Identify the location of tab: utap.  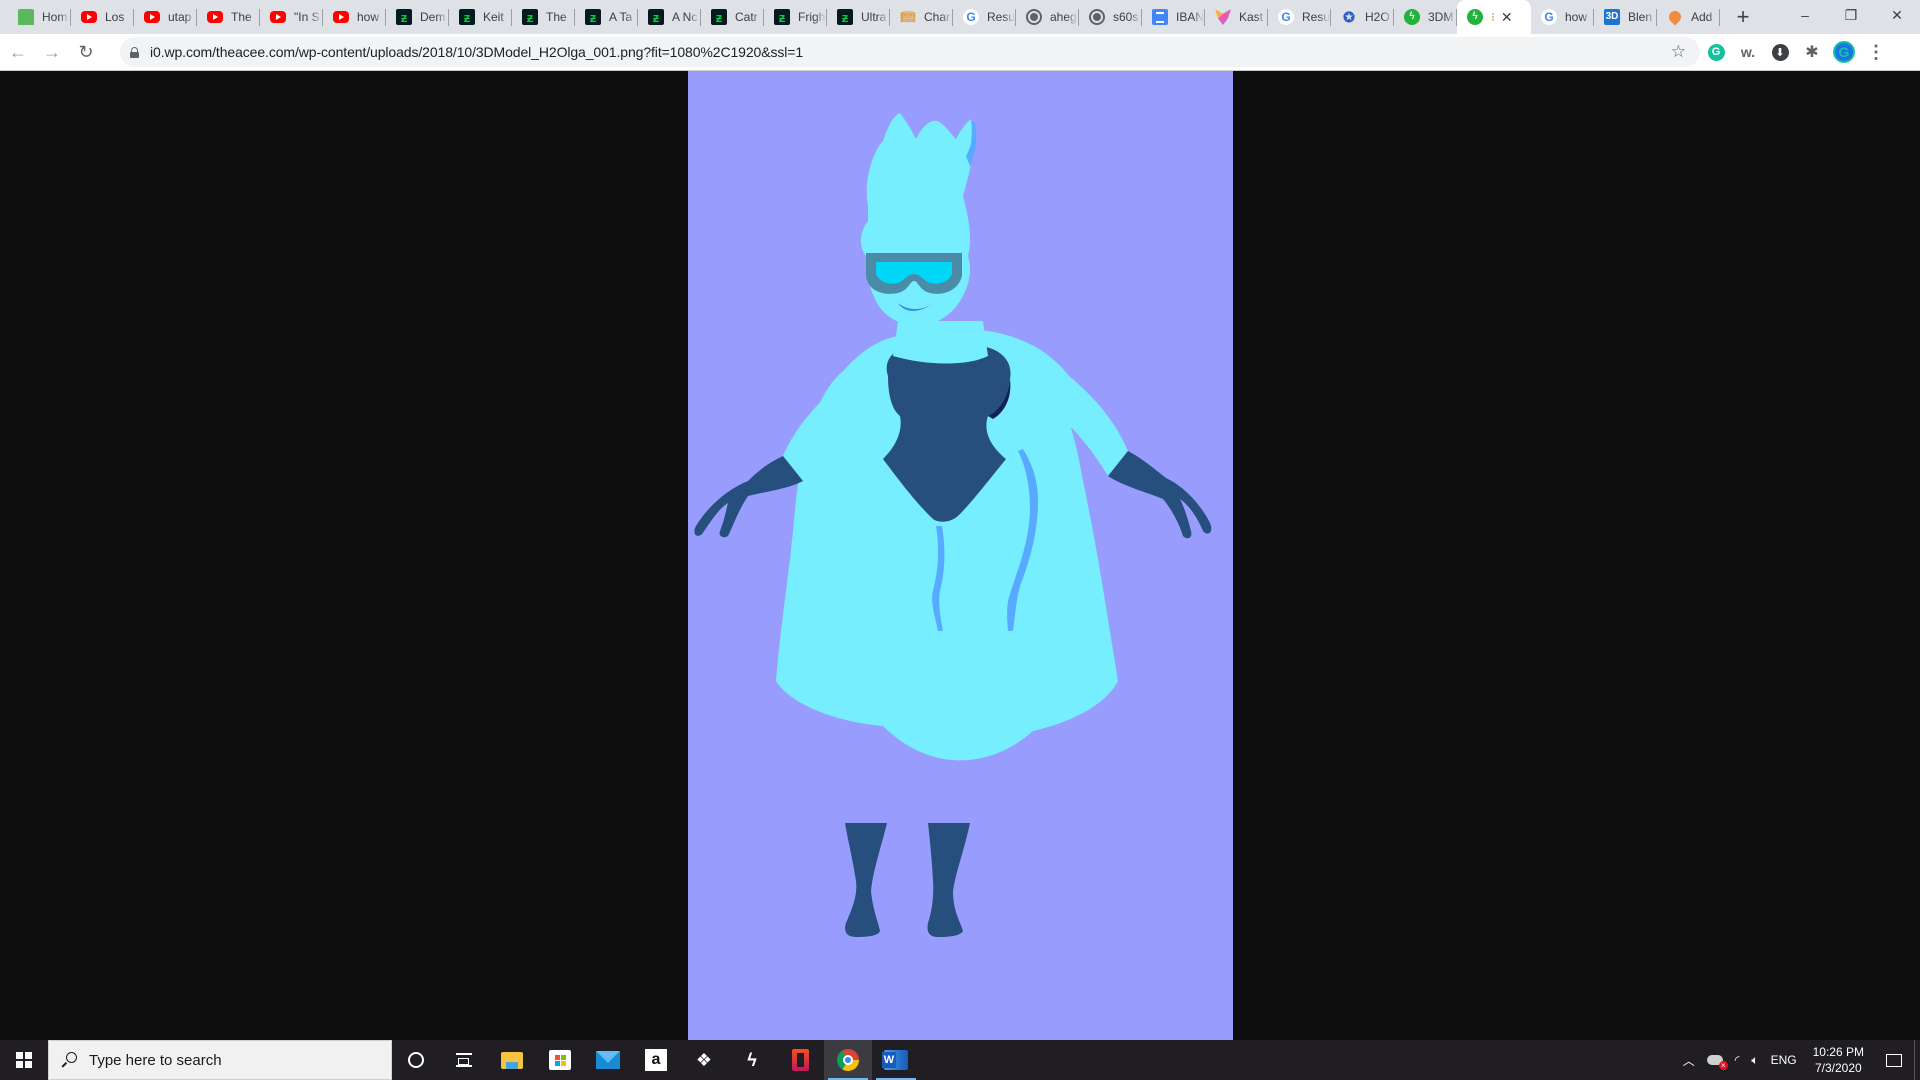
(165, 17).